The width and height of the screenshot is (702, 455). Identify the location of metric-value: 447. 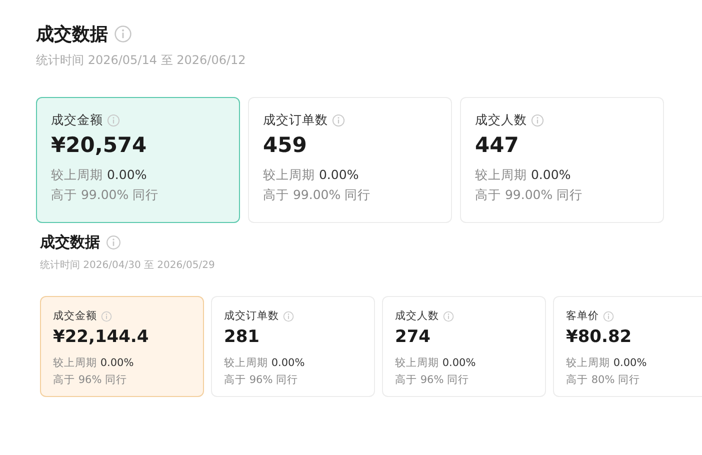
(497, 145).